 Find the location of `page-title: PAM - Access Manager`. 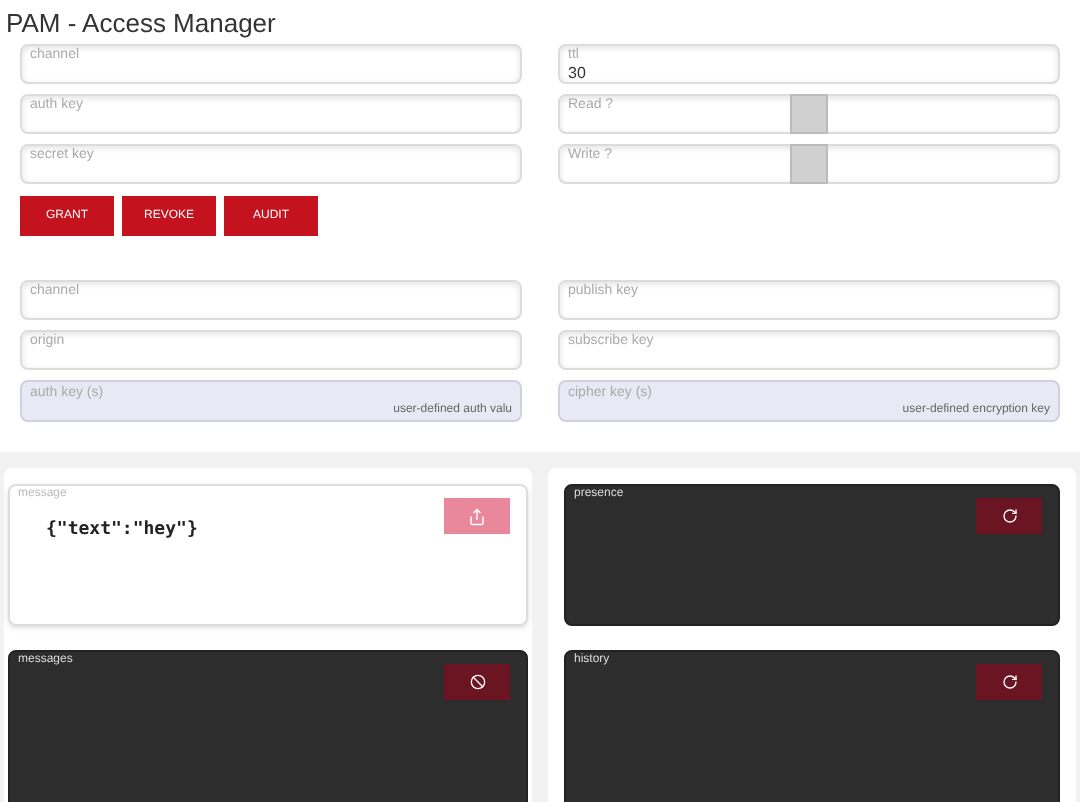

page-title: PAM - Access Manager is located at coordinates (141, 24).